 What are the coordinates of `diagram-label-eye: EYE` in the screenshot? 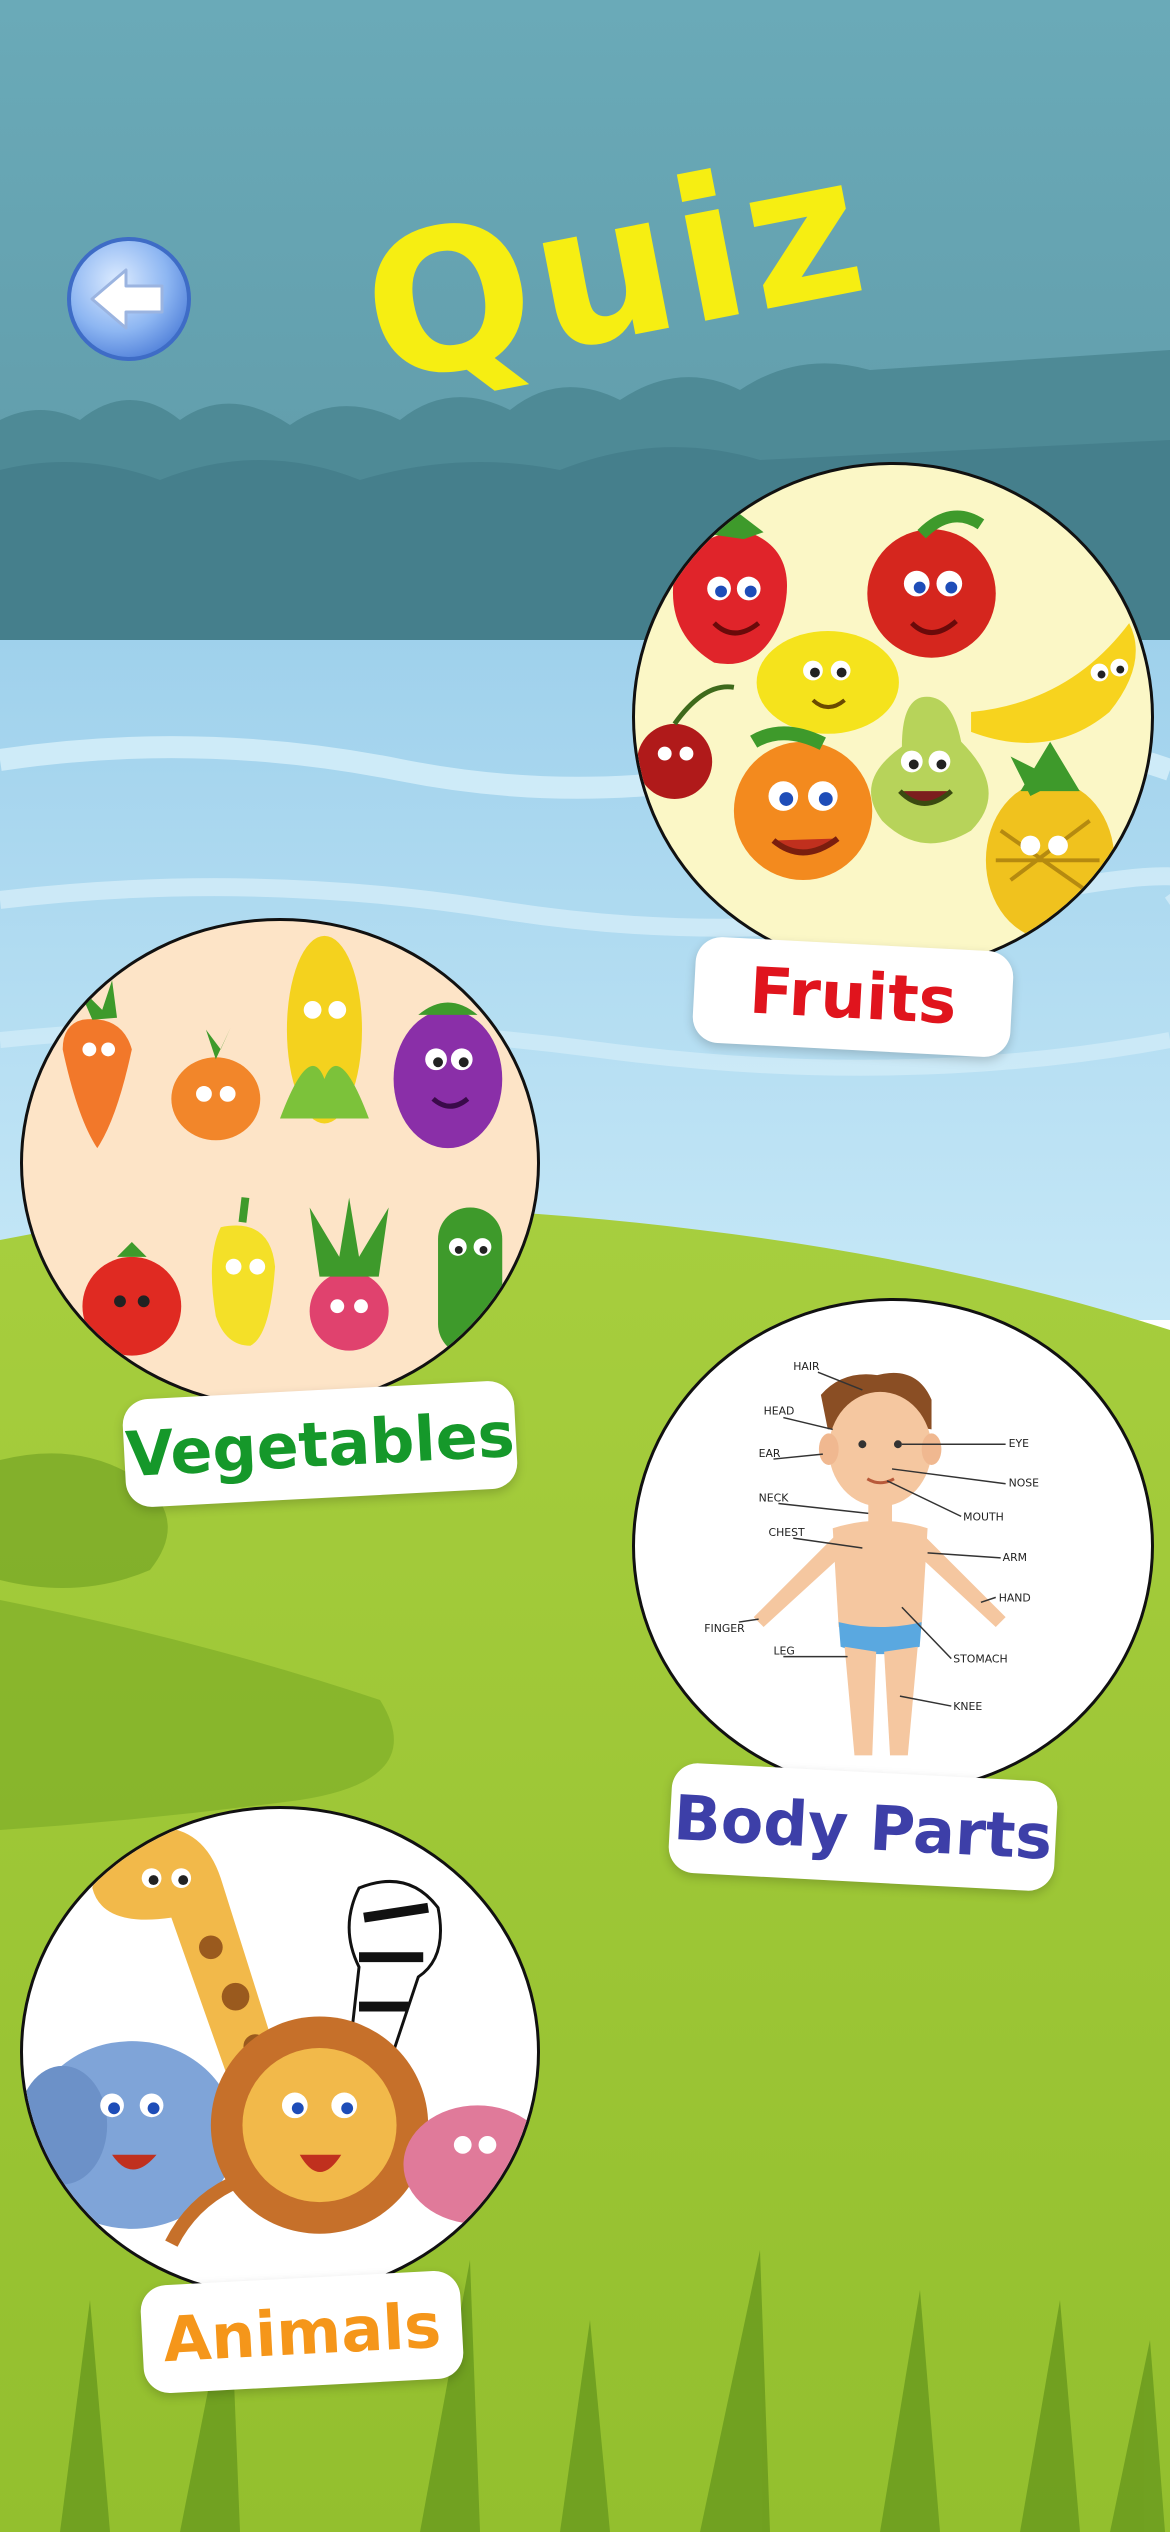 It's located at (1019, 1443).